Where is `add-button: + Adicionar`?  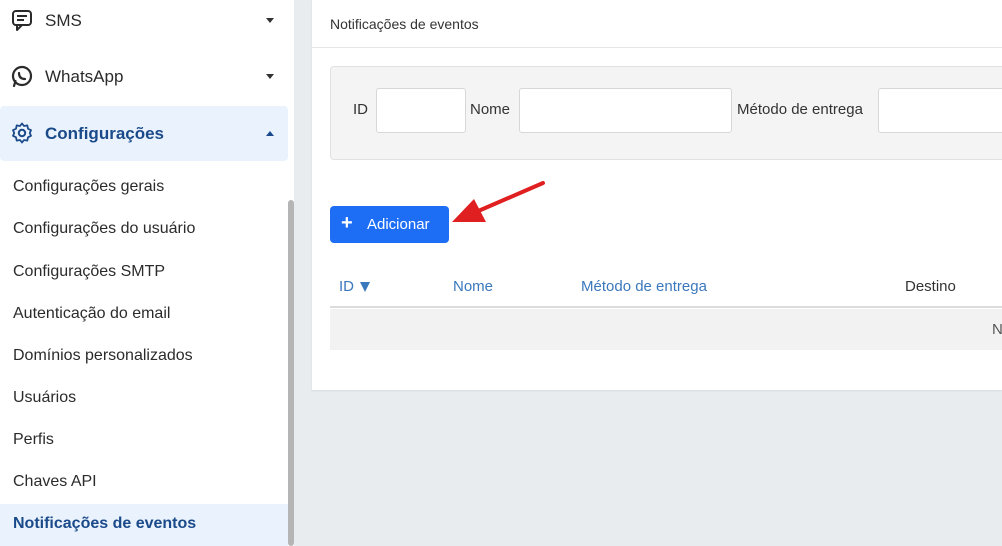
add-button: + Adicionar is located at coordinates (389, 224).